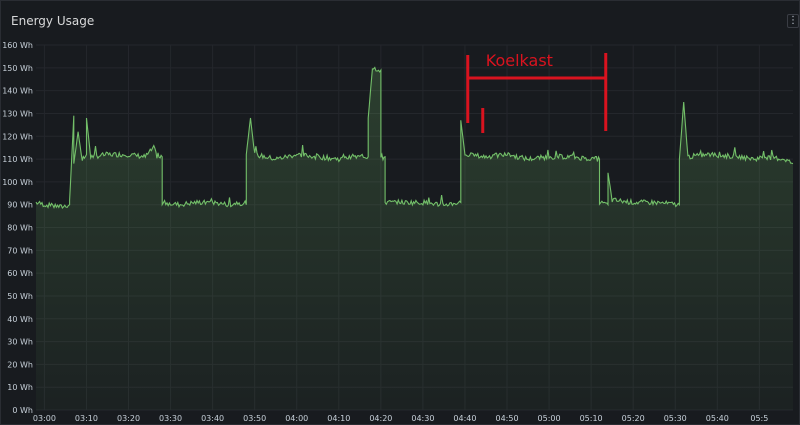 This screenshot has height=425, width=800. What do you see at coordinates (633, 418) in the screenshot?
I see `x-tick-label: 05:20` at bounding box center [633, 418].